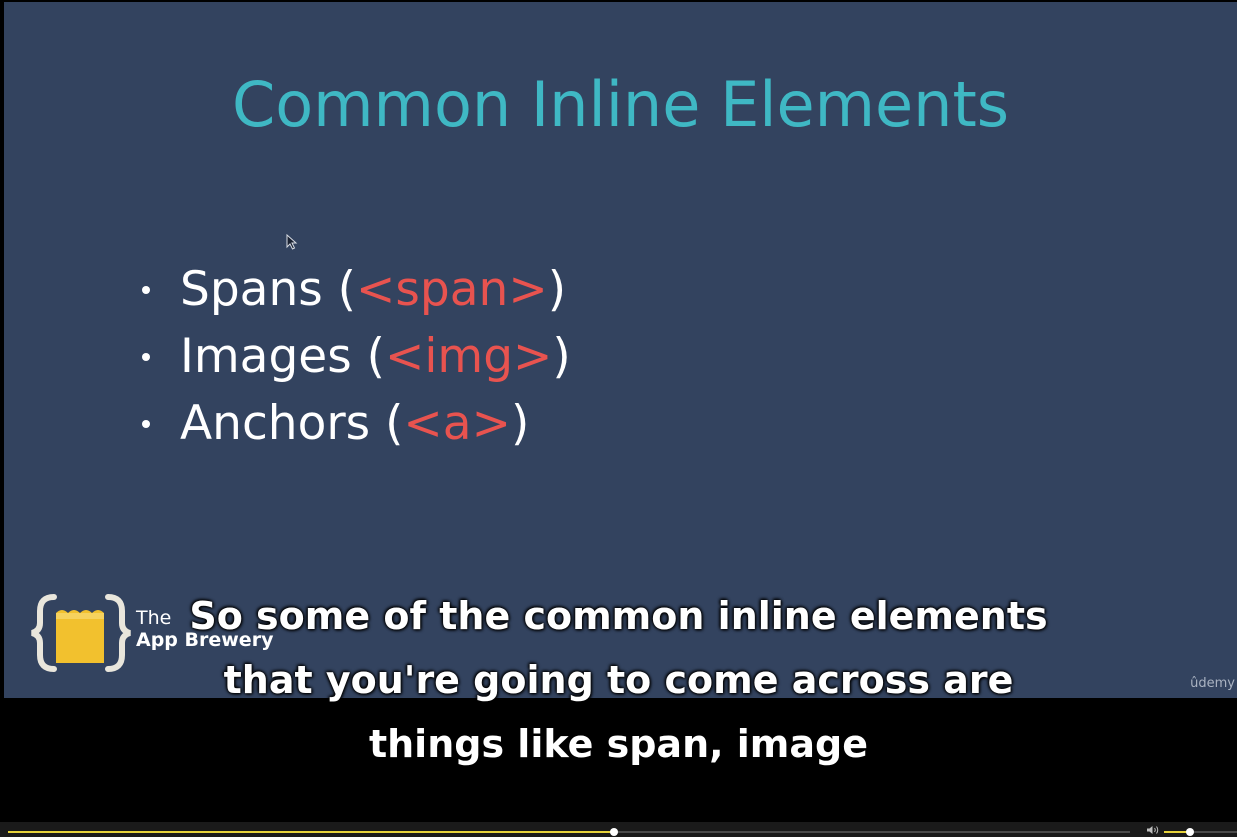  I want to click on caption-line: that you're going to come across are, so click(618, 680).